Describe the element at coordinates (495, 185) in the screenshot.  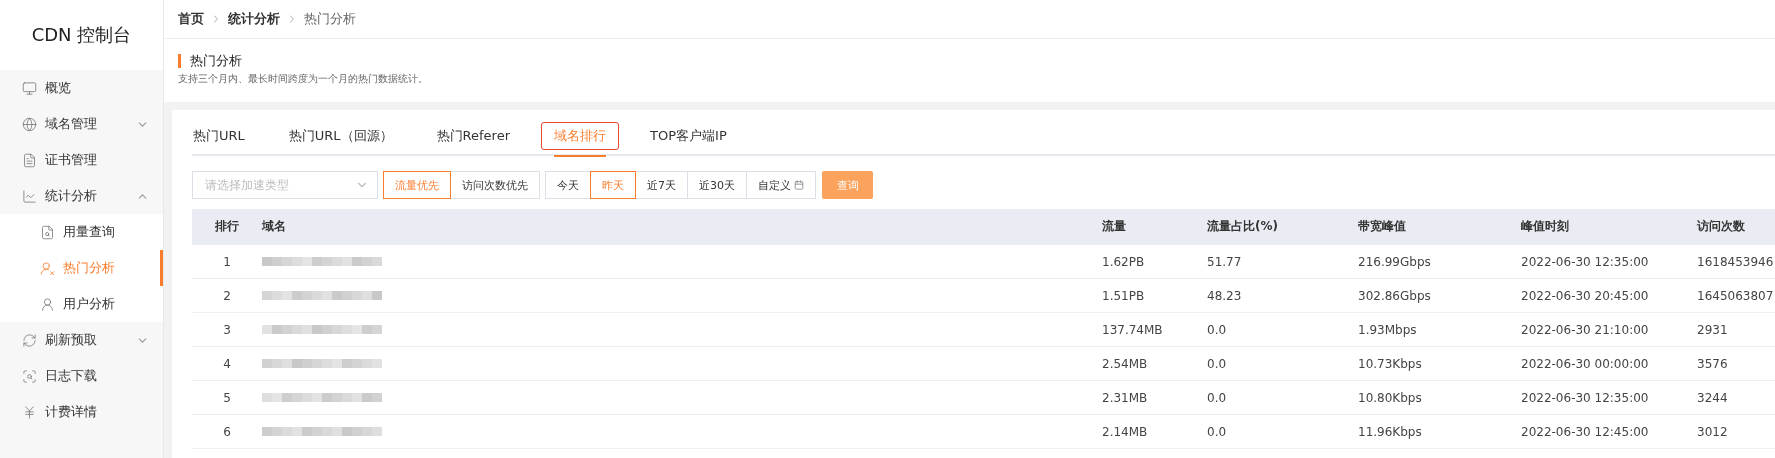
I see `sort-button: 访问次数优先` at that location.